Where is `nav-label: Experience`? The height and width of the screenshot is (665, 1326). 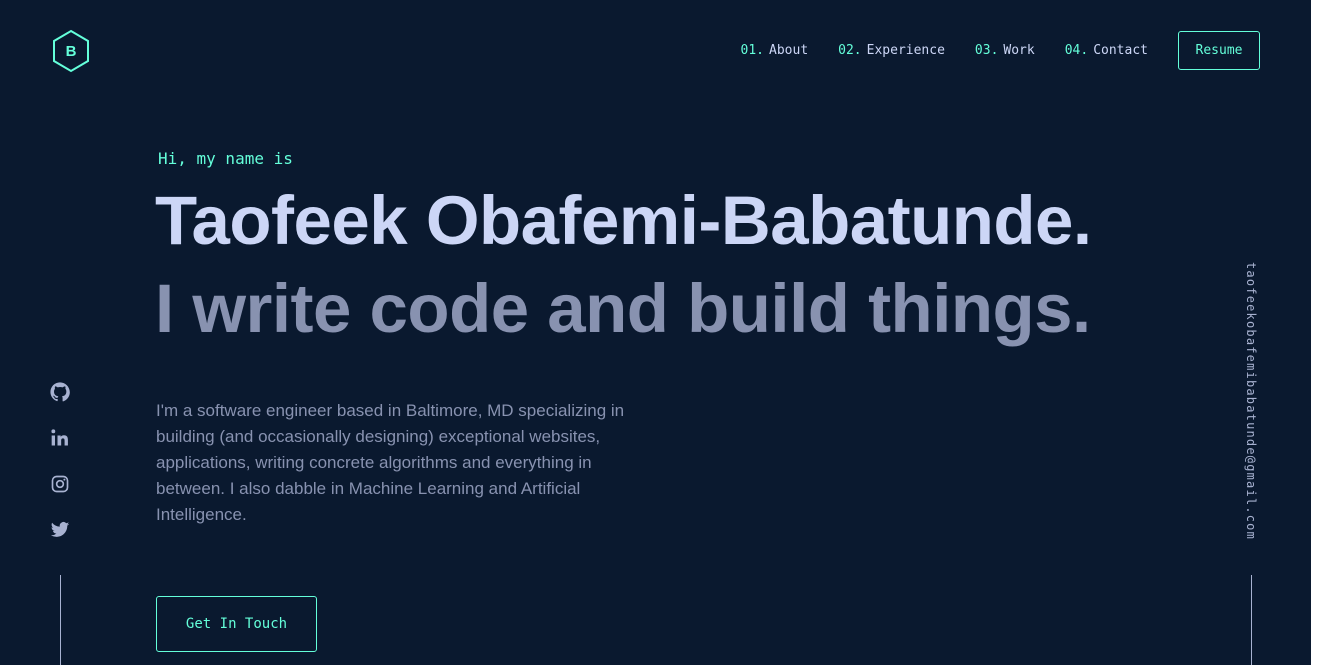 nav-label: Experience is located at coordinates (905, 50).